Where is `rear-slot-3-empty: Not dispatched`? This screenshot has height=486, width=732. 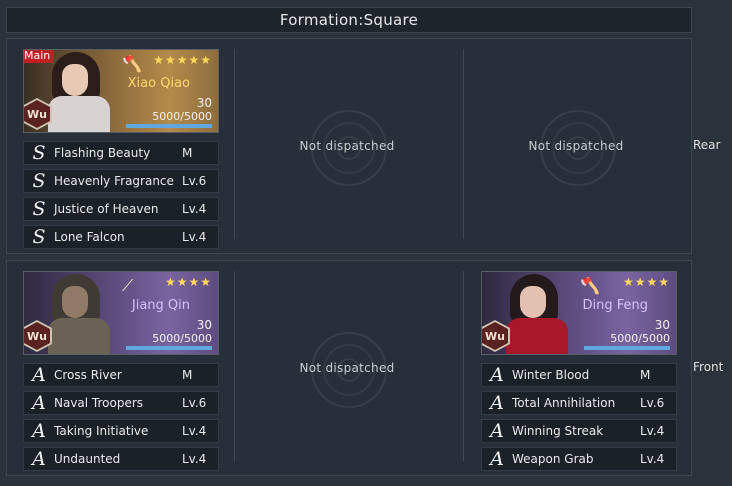
rear-slot-3-empty: Not dispatched is located at coordinates (576, 146).